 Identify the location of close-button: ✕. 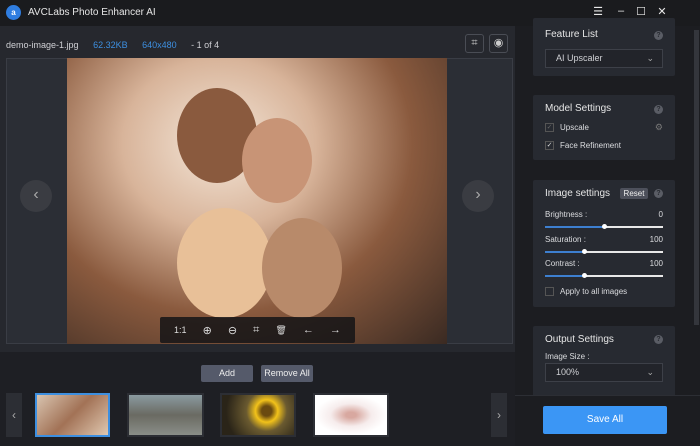
(662, 11).